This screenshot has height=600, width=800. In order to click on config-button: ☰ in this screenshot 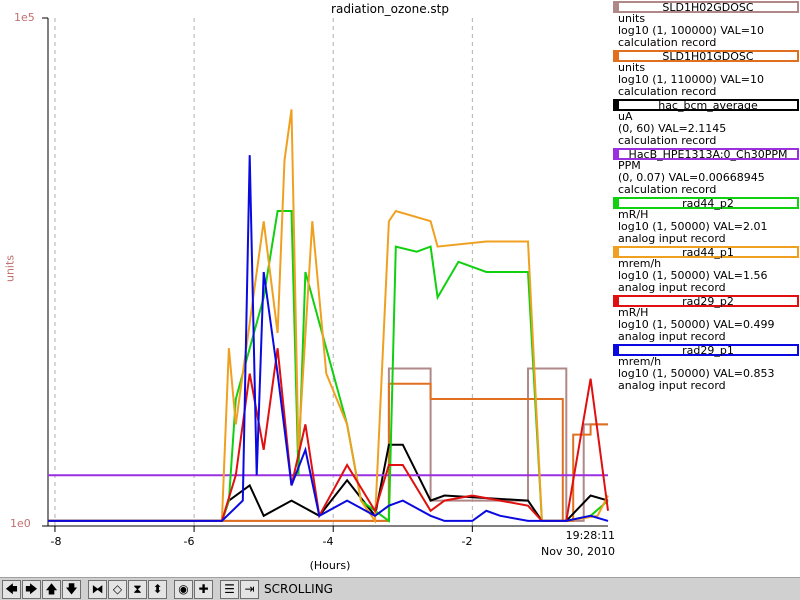, I will do `click(229, 589)`.